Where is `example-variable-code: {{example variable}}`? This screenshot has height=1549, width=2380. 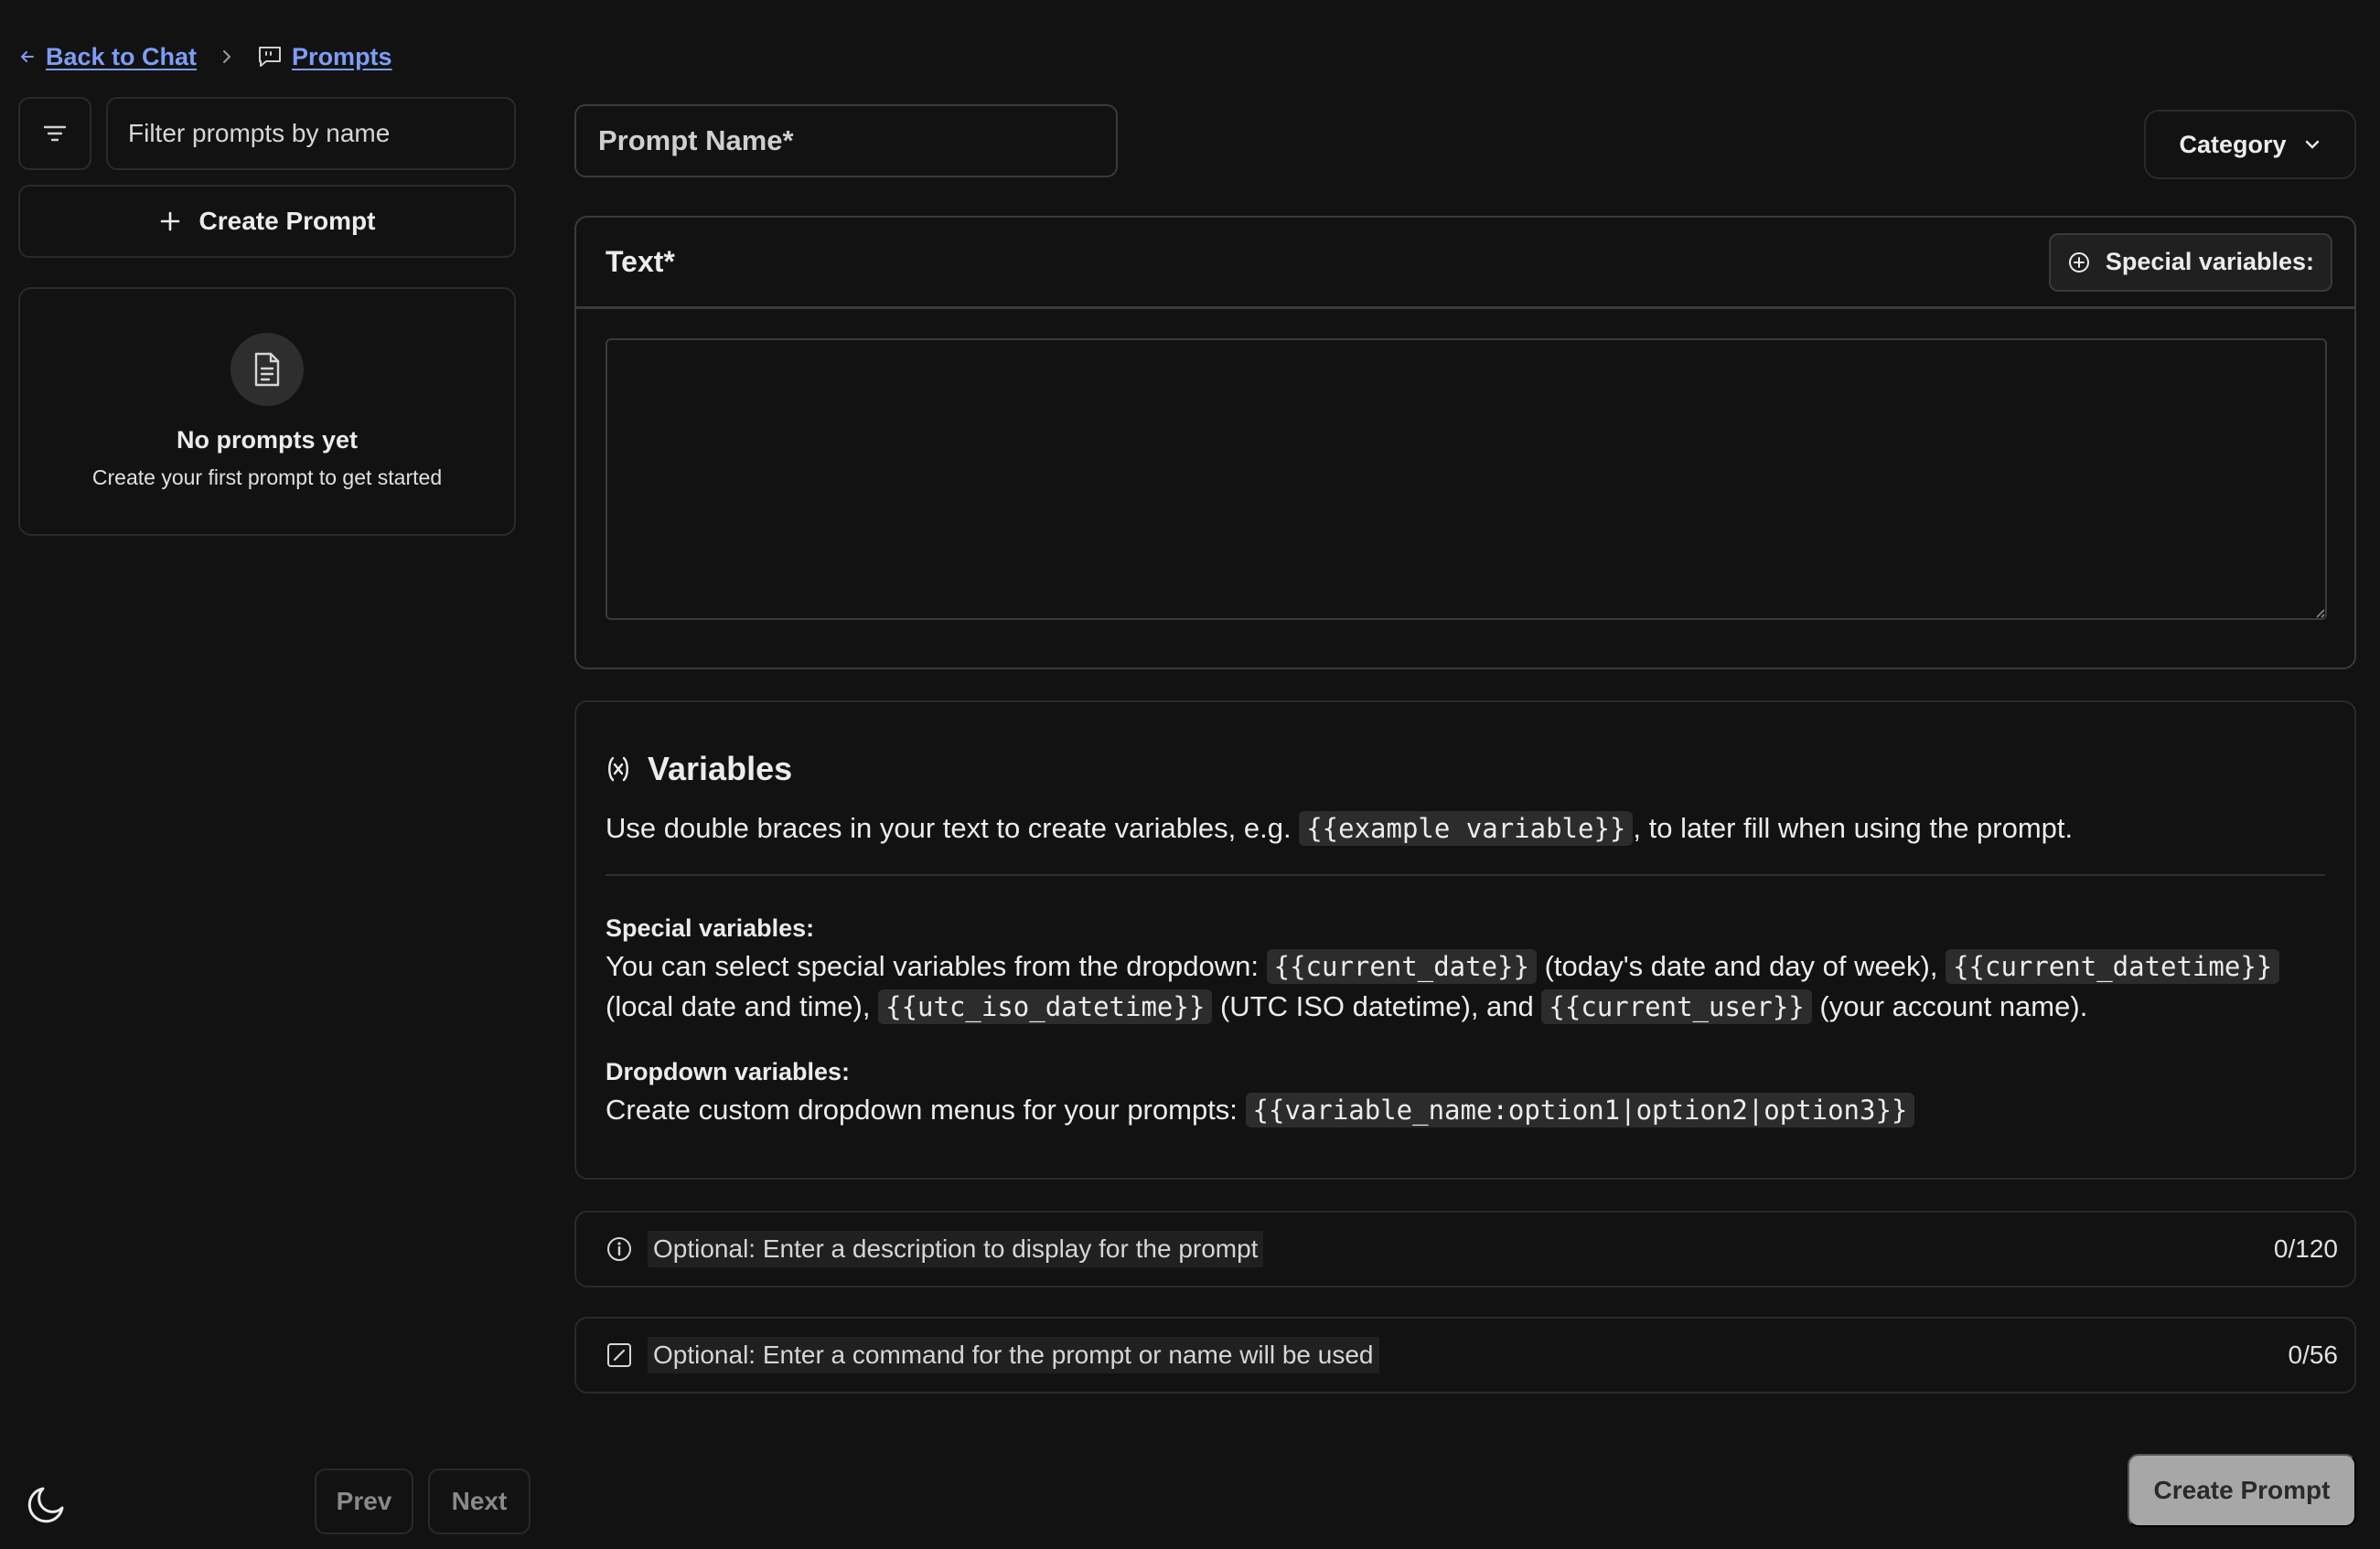 example-variable-code: {{example variable}} is located at coordinates (1466, 828).